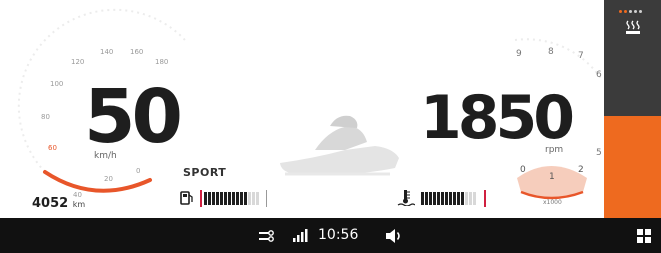 This screenshot has height=253, width=661. Describe the element at coordinates (599, 153) in the screenshot. I see `rpm-tick-5: 5` at that location.